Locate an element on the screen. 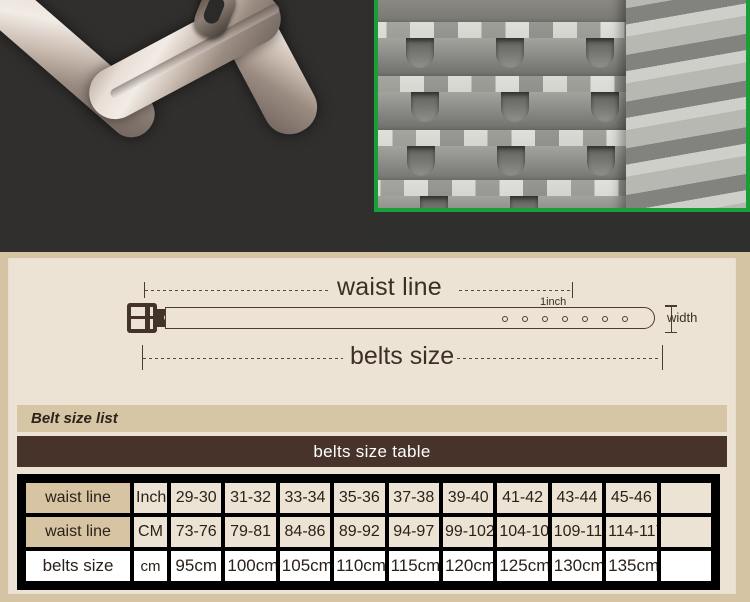 Image resolution: width=750 pixels, height=602 pixels. belt-size-list-strip: Belt size list is located at coordinates (372, 418).